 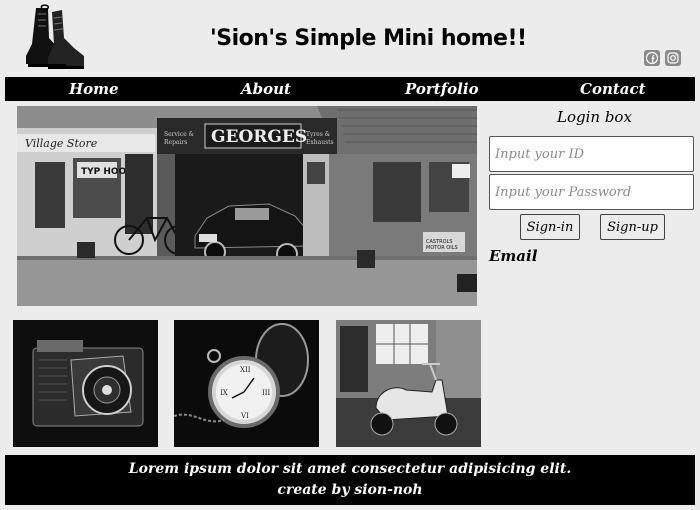 What do you see at coordinates (244, 416) in the screenshot?
I see `svg-text: VI` at bounding box center [244, 416].